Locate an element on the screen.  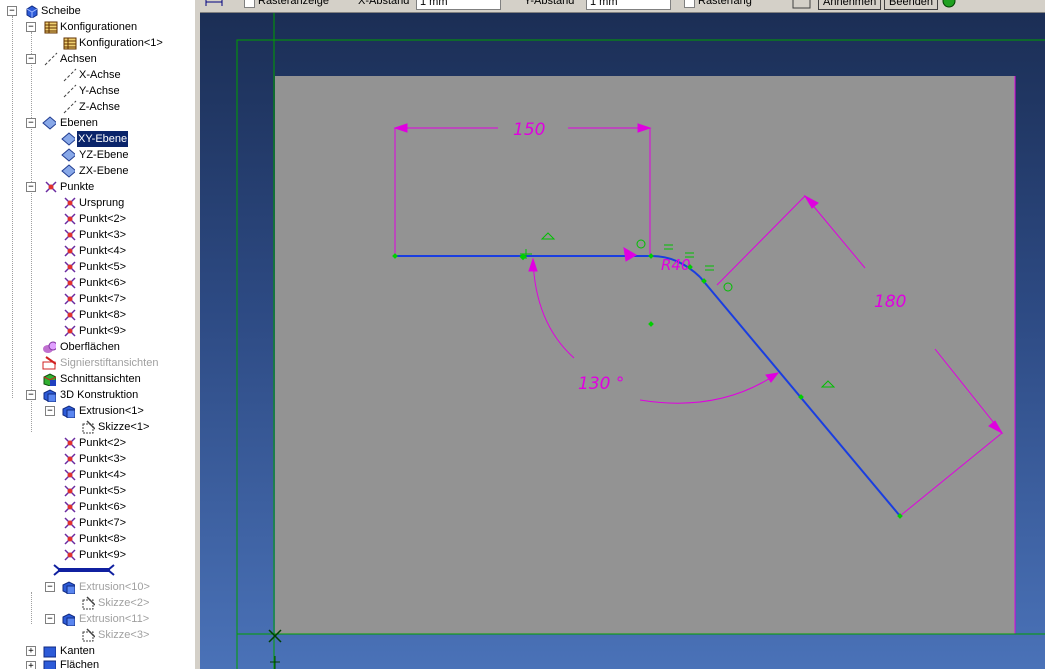
y-abstand-label: Y-Abstand is located at coordinates (549, 3).